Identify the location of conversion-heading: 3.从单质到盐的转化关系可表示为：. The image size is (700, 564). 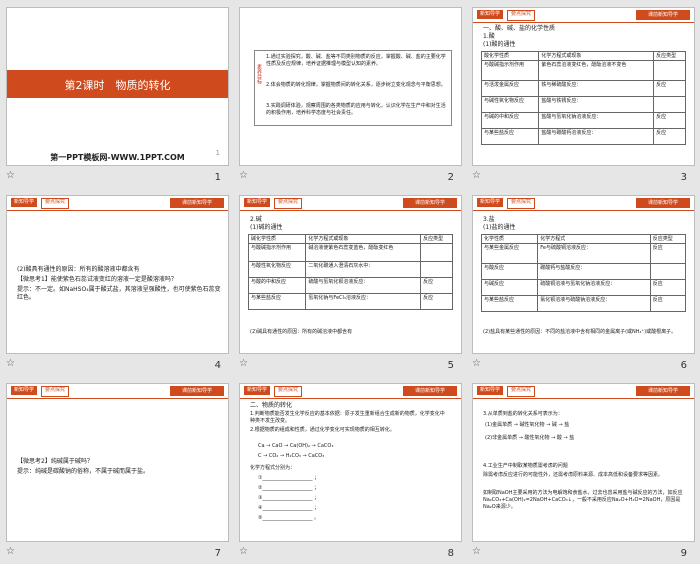
(523, 414).